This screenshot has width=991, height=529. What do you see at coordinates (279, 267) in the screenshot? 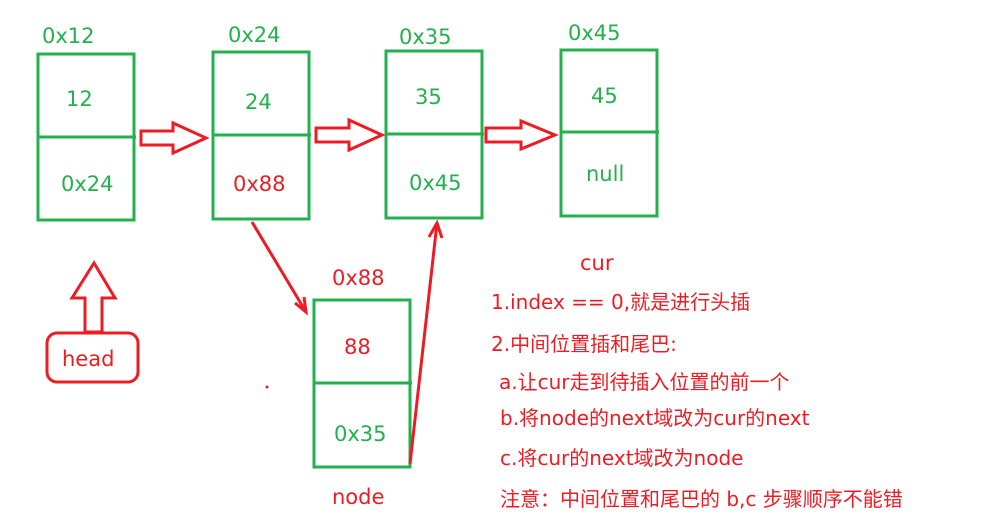
I see `pointer-line-to-node` at bounding box center [279, 267].